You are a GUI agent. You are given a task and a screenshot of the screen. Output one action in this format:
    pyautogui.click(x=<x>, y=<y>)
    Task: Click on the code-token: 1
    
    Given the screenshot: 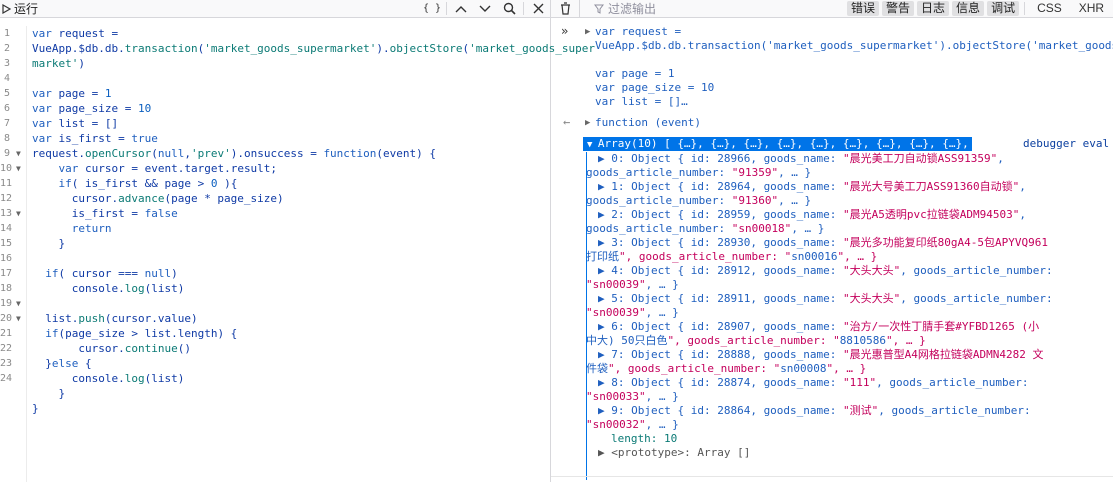 What is the action you would take?
    pyautogui.click(x=108, y=93)
    